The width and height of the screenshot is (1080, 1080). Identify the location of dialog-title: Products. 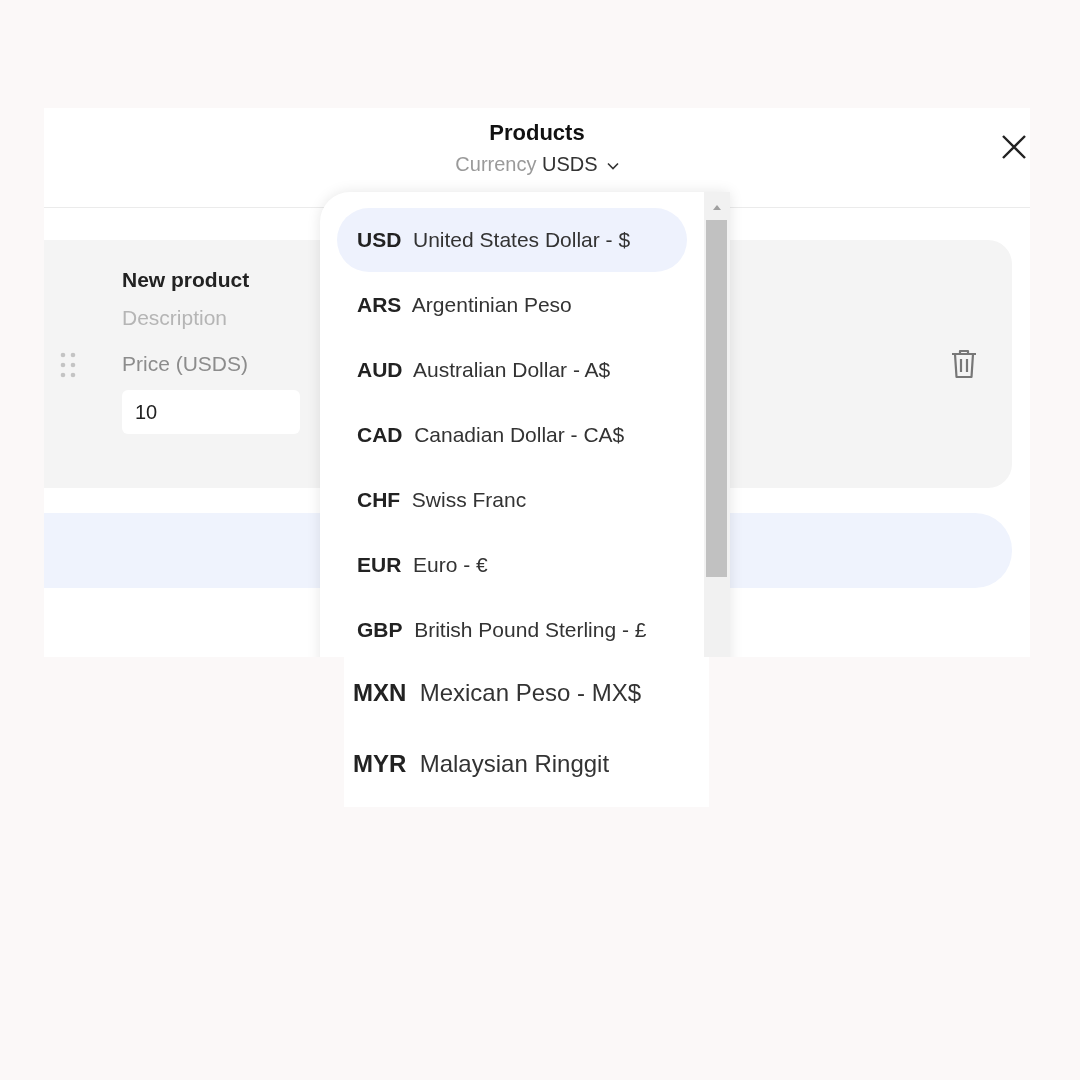
(537, 133).